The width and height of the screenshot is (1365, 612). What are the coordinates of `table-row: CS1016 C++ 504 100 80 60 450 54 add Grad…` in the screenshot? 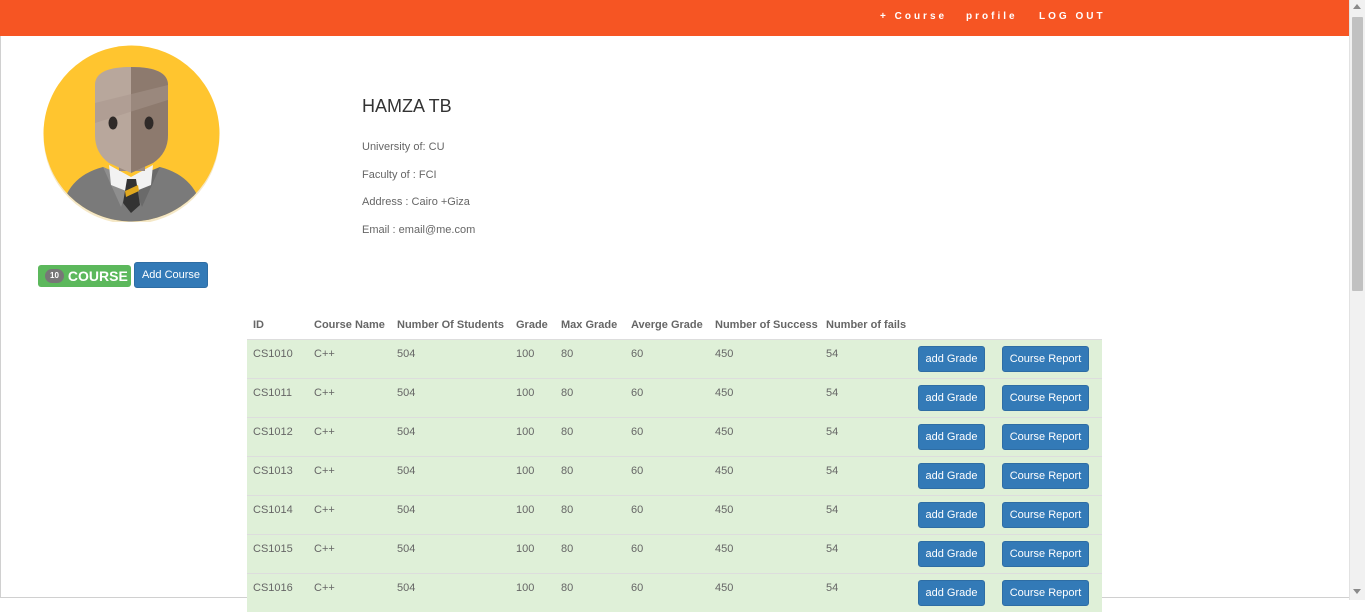 It's located at (674, 592).